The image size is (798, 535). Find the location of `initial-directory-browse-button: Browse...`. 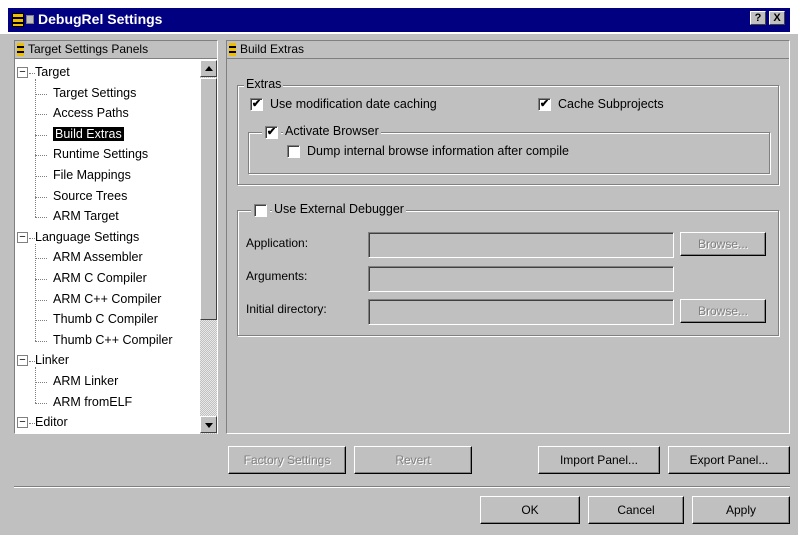

initial-directory-browse-button: Browse... is located at coordinates (723, 311).